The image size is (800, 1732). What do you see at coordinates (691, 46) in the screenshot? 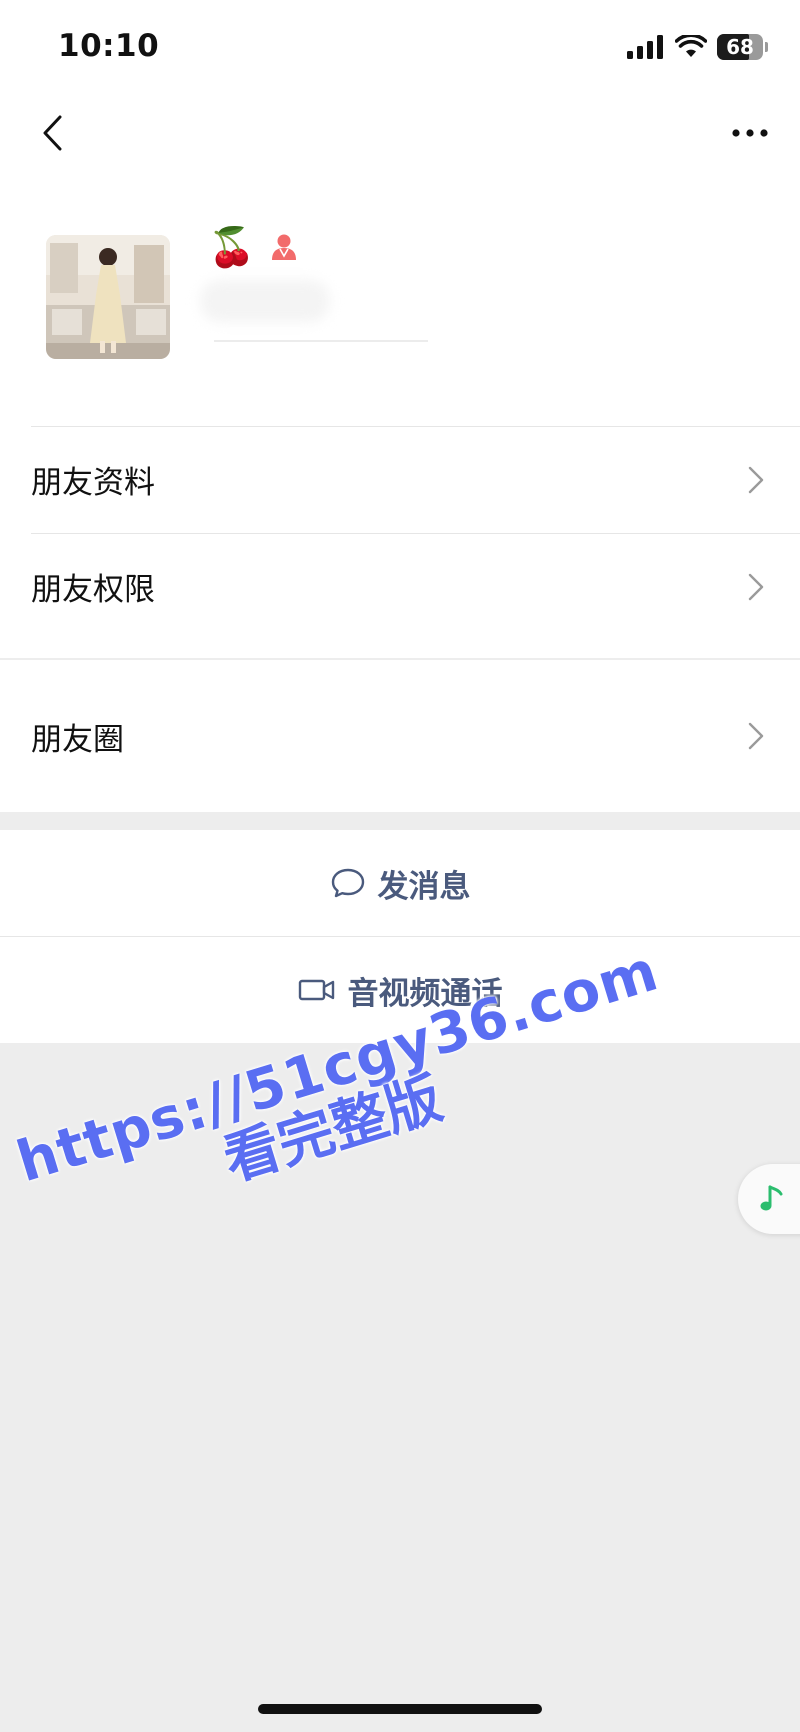
I see `wifi-icon` at bounding box center [691, 46].